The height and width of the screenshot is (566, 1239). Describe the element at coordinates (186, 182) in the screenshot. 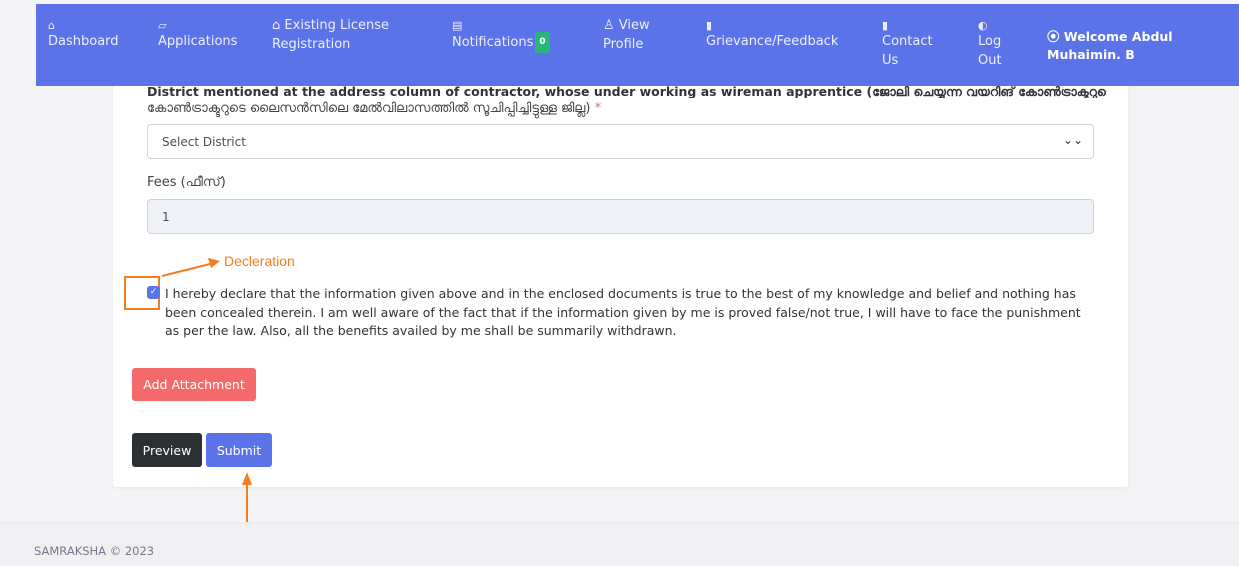

I see `fees-label: Fees (ഫീസ്)` at that location.